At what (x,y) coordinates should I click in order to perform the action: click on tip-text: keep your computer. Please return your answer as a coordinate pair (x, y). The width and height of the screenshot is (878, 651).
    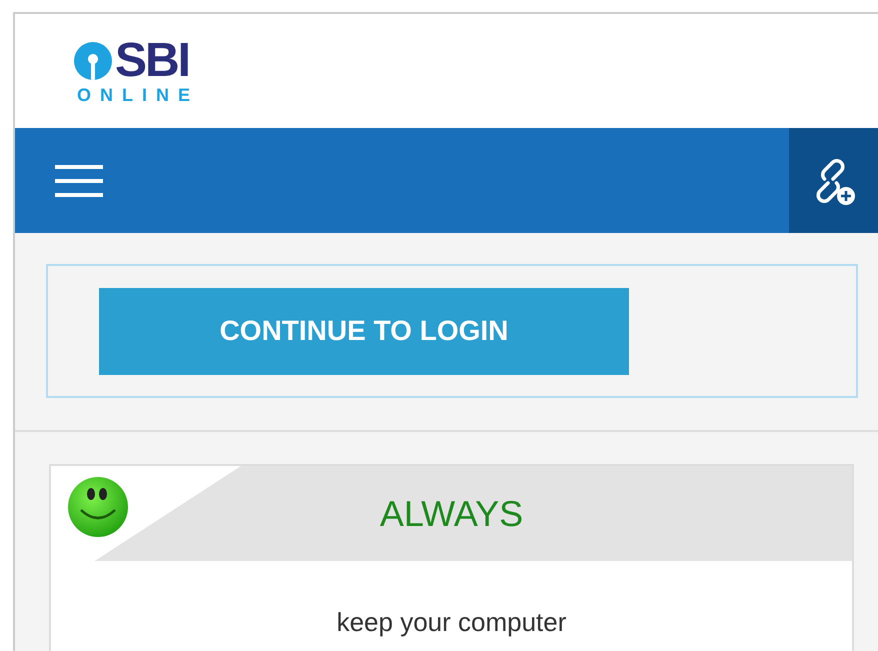
    Looking at the image, I should click on (452, 623).